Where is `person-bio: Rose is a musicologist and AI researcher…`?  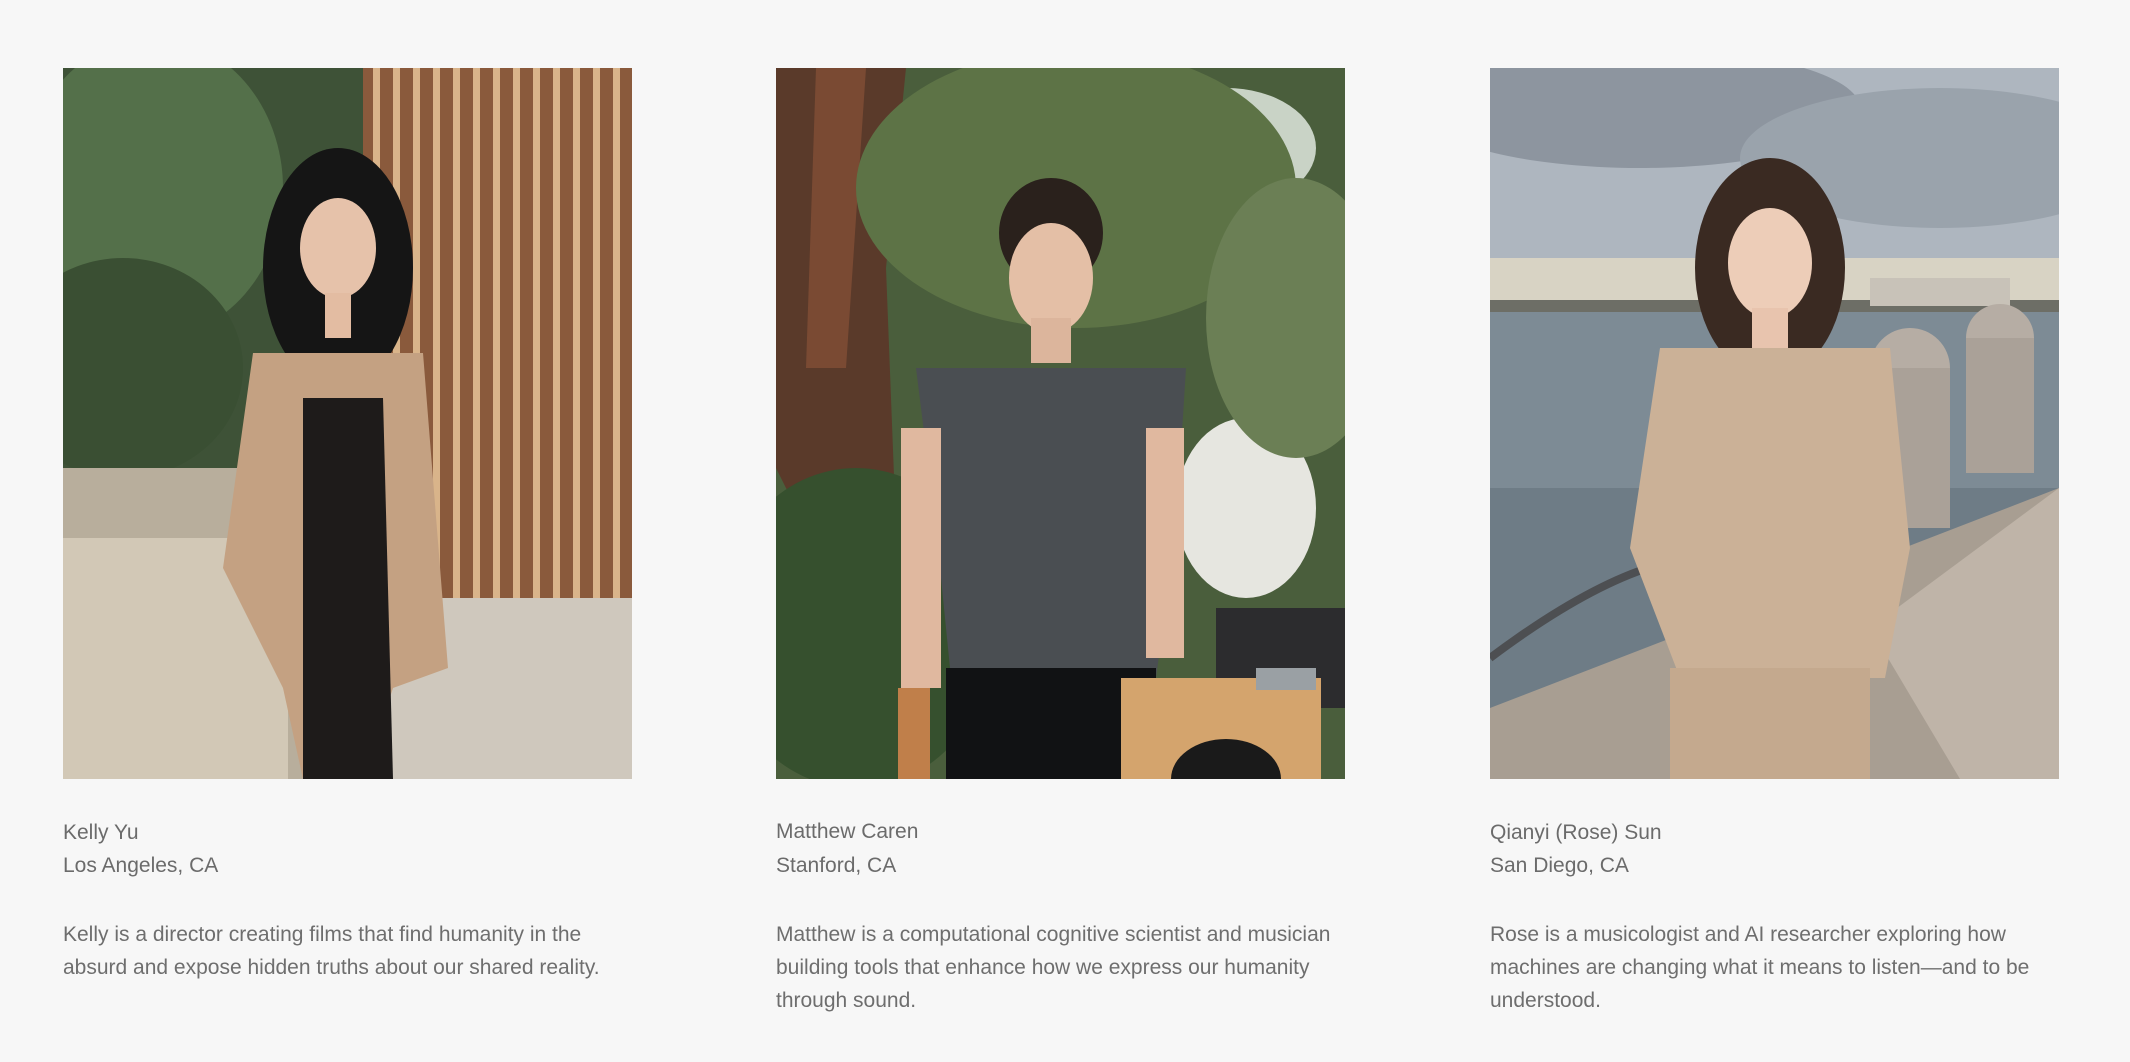 person-bio: Rose is a musicologist and AI researcher… is located at coordinates (1760, 967).